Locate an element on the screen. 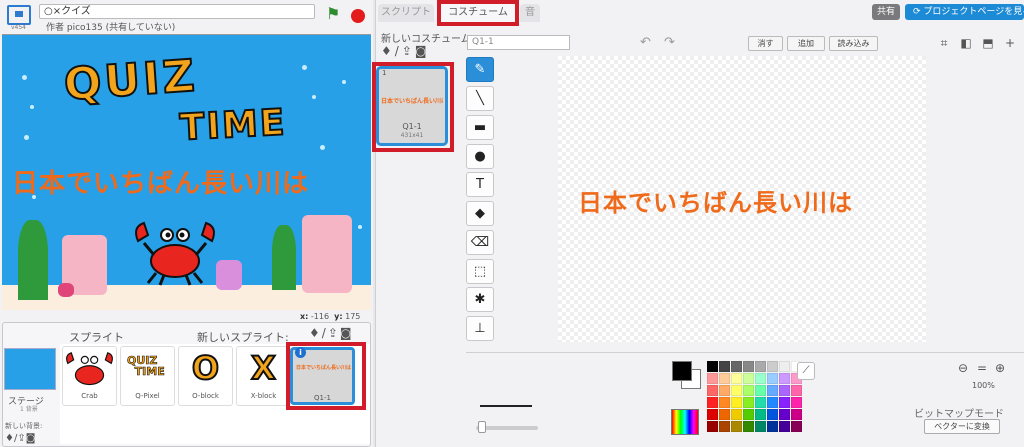 The image size is (1024, 447). new-backdrop-tools: ♦/⇪◙ is located at coordinates (20, 438).